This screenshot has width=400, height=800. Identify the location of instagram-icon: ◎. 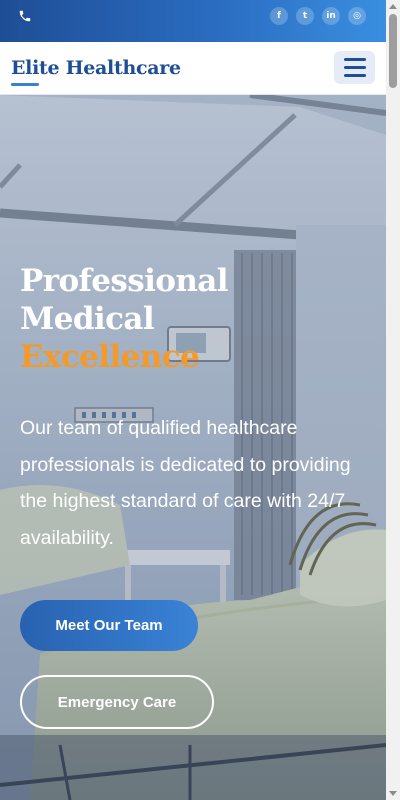
(357, 16).